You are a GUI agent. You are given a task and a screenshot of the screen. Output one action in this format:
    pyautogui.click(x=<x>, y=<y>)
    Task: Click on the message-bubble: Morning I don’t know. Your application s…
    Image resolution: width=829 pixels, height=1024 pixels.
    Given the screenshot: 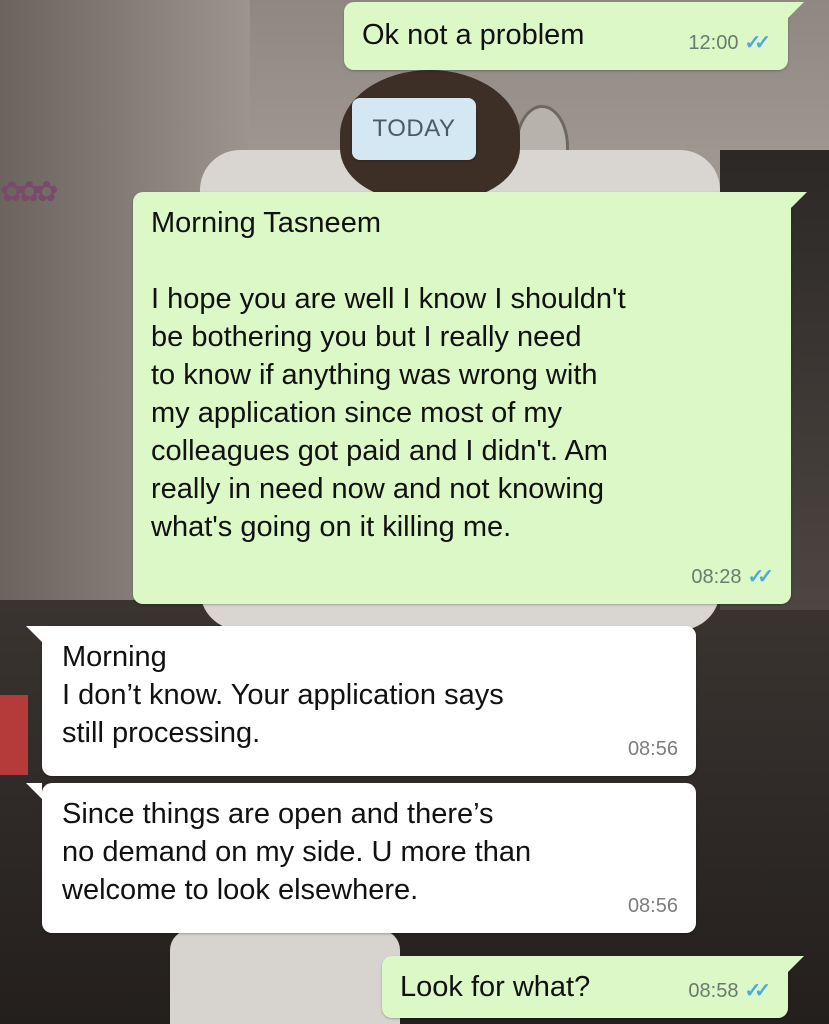 What is the action you would take?
    pyautogui.click(x=361, y=701)
    